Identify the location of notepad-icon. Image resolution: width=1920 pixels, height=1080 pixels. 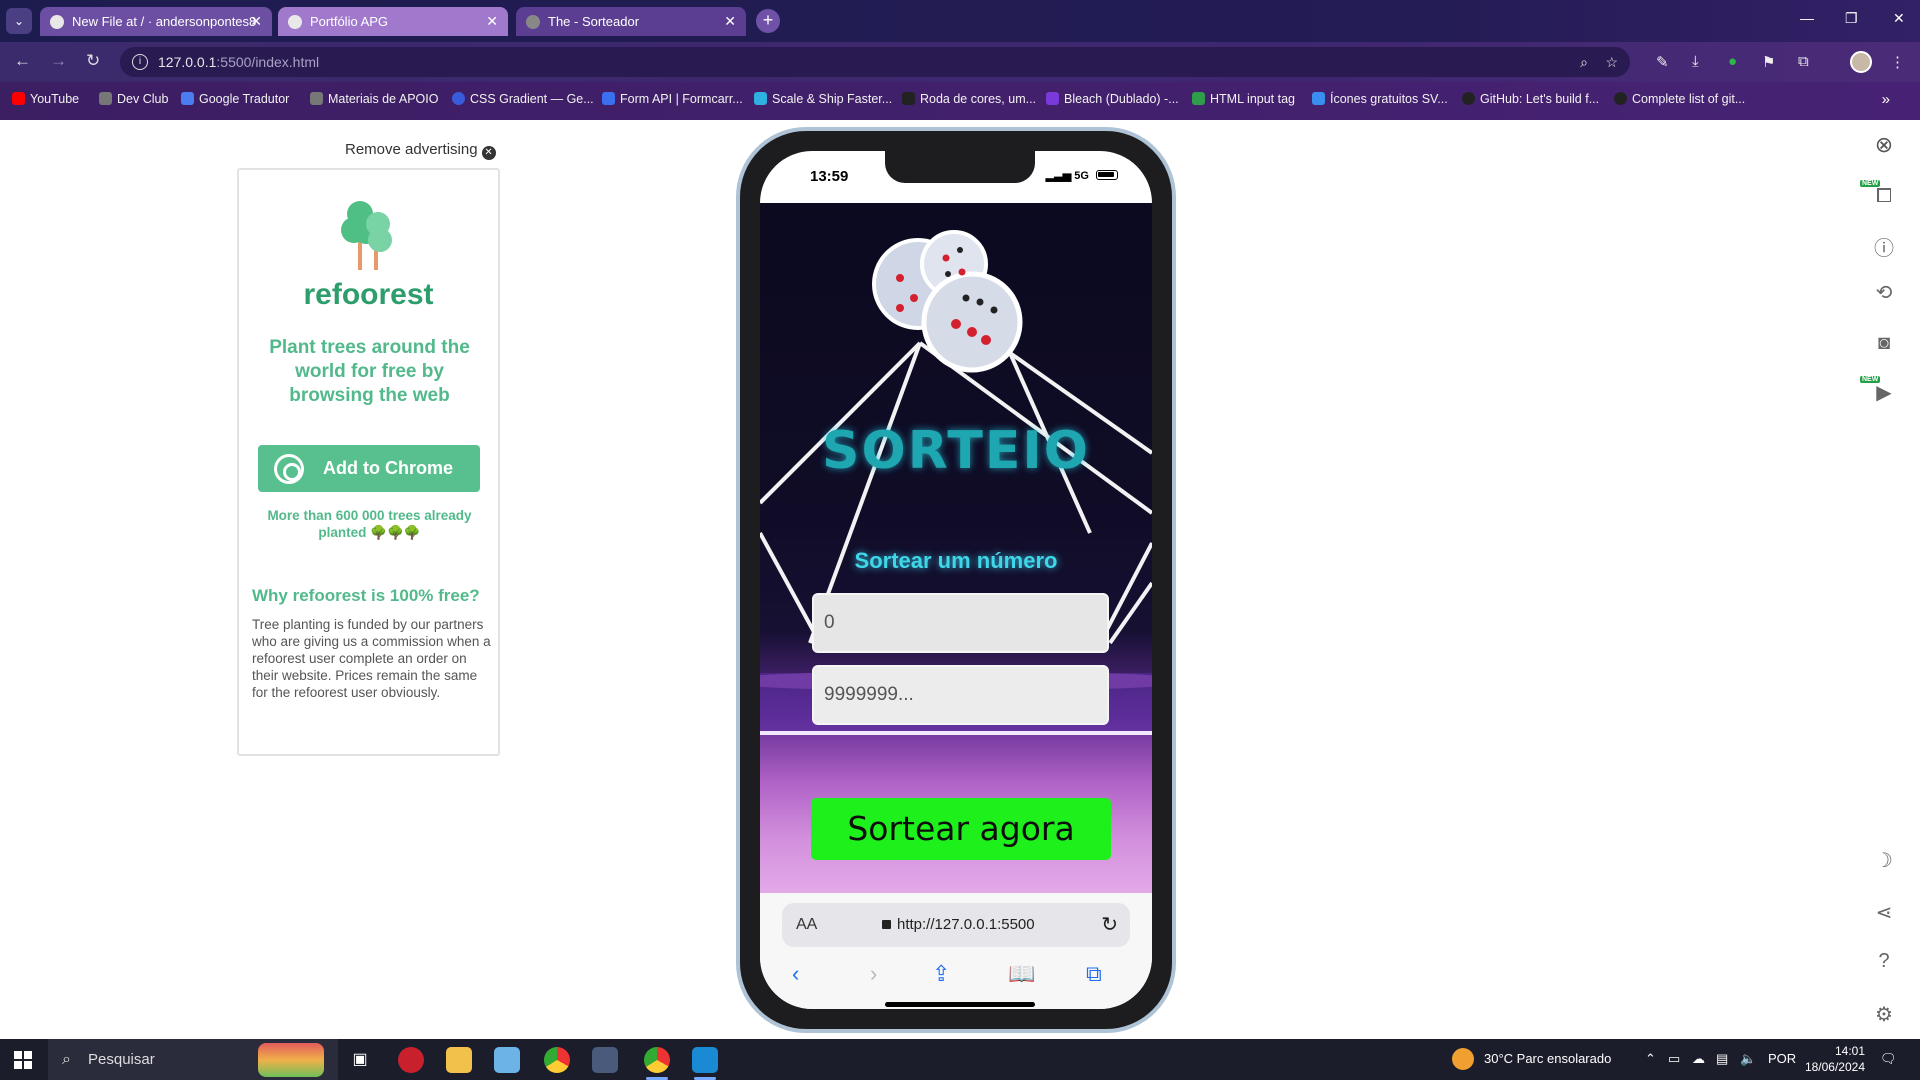
(507, 1060).